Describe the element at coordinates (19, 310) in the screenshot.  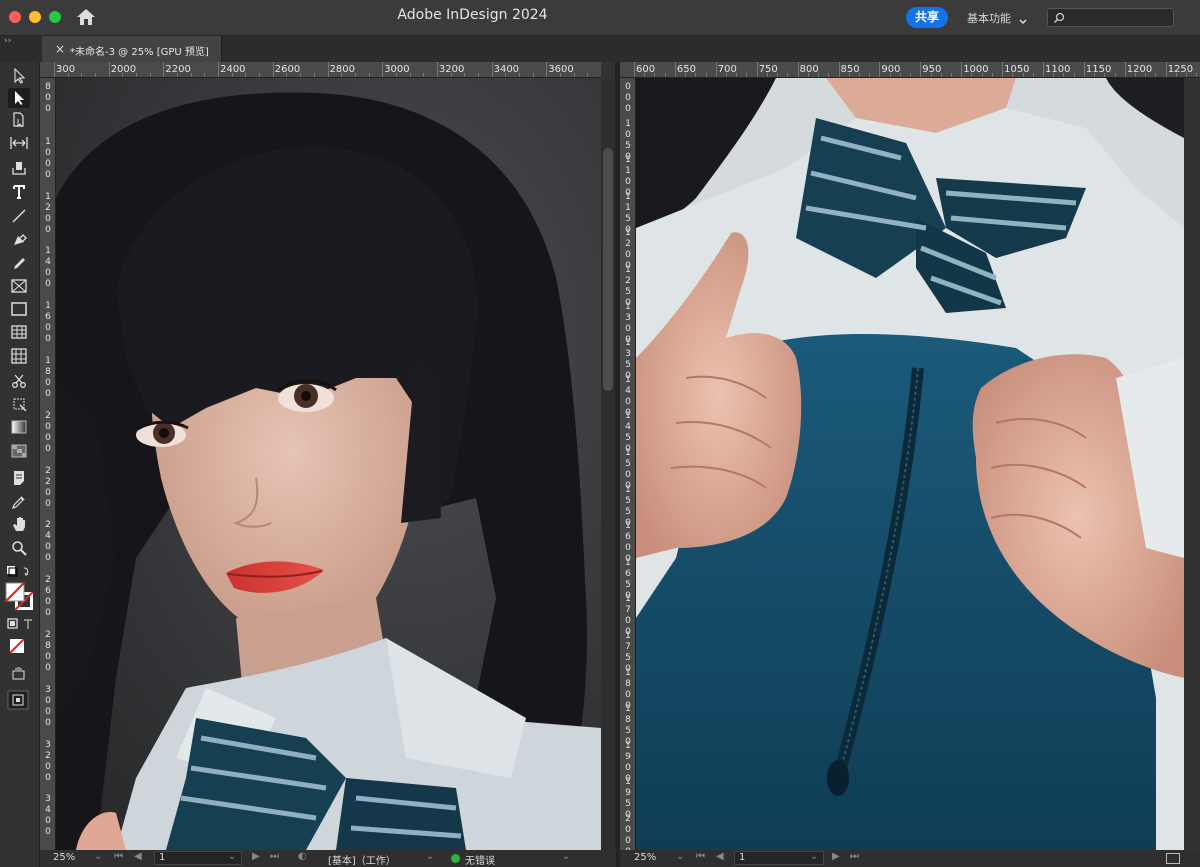
I see `rectangle-tool-icon` at that location.